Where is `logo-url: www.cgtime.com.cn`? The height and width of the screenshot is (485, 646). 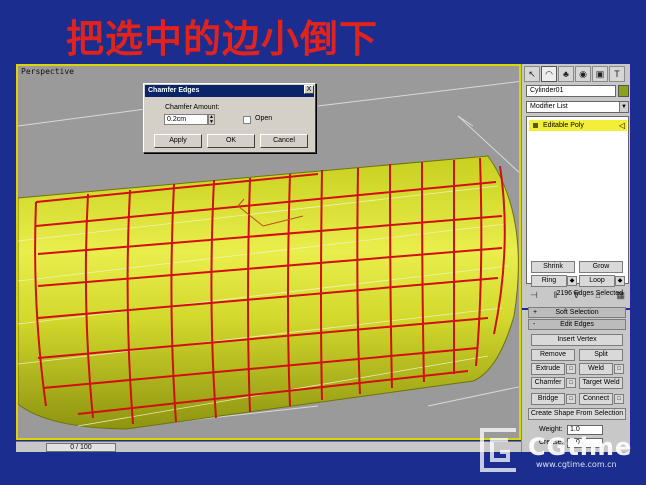 logo-url: www.cgtime.com.cn is located at coordinates (576, 464).